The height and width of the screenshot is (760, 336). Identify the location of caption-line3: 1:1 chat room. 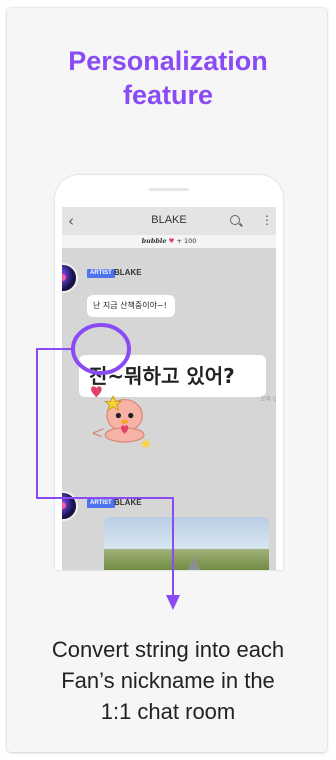
(168, 711).